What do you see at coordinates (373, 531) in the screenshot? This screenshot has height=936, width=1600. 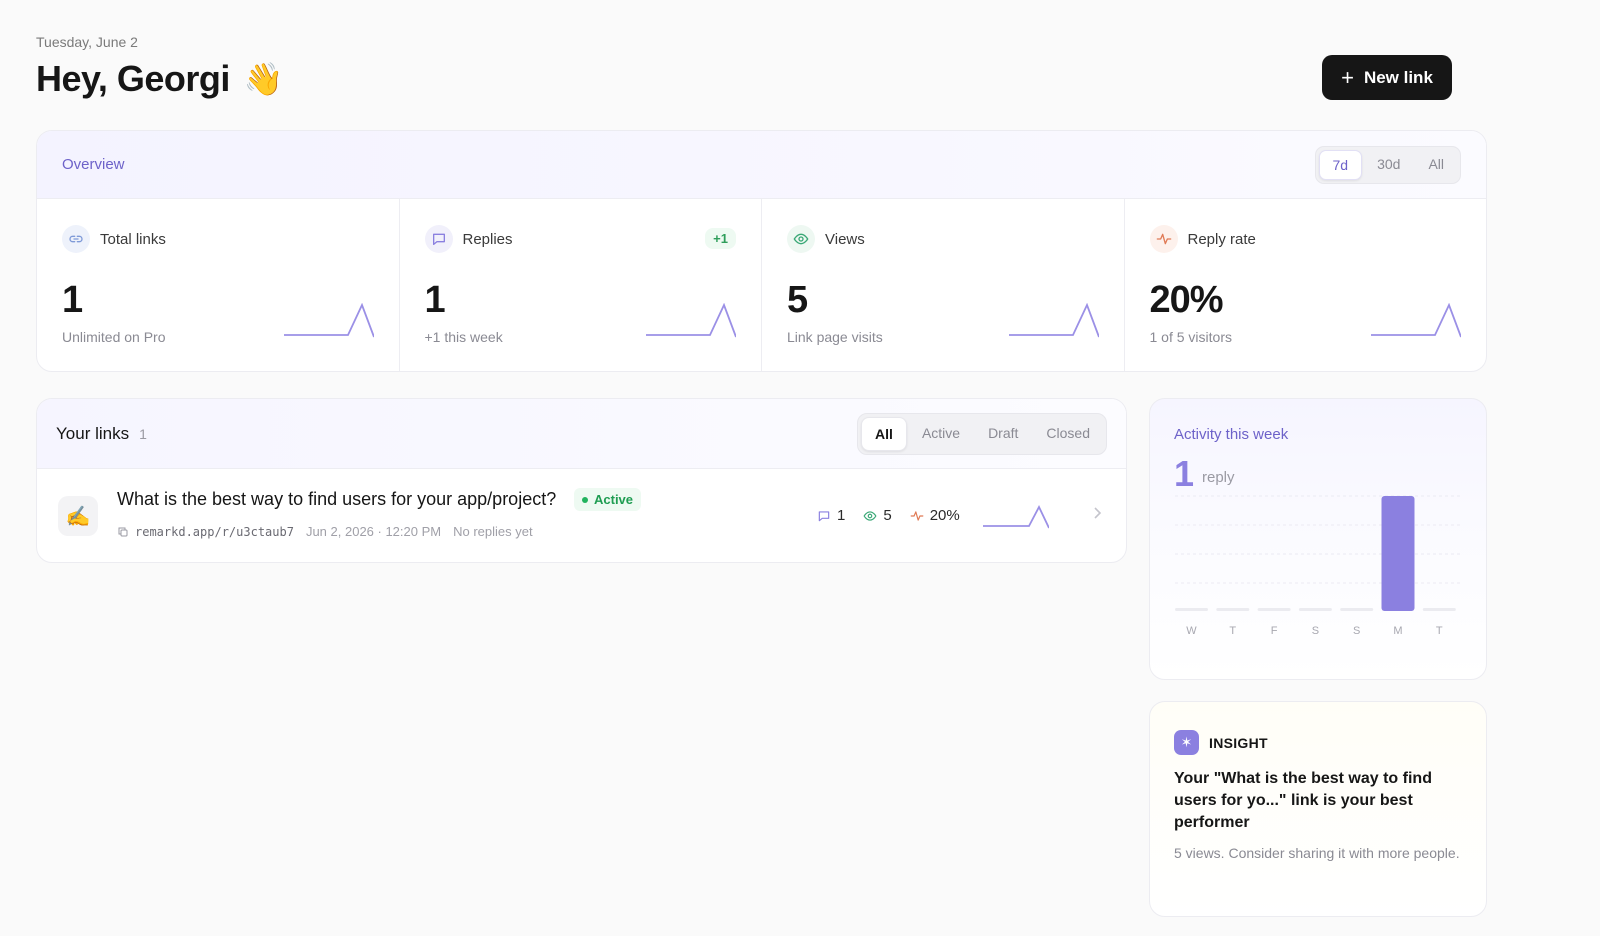 I see `link-created: Jun 2, 2026 · 12:20 PM` at bounding box center [373, 531].